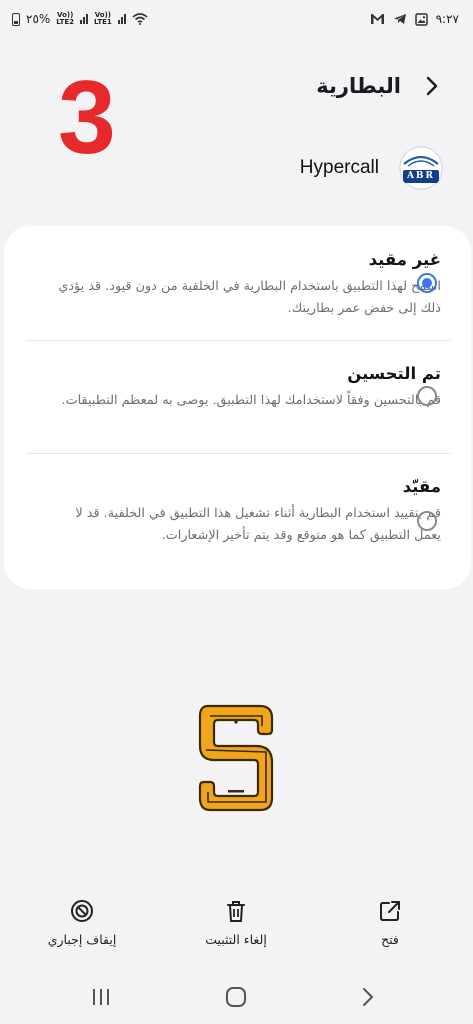 This screenshot has height=1024, width=473. What do you see at coordinates (236, 939) in the screenshot?
I see `uninstall-label: إلغاء التثبيت` at bounding box center [236, 939].